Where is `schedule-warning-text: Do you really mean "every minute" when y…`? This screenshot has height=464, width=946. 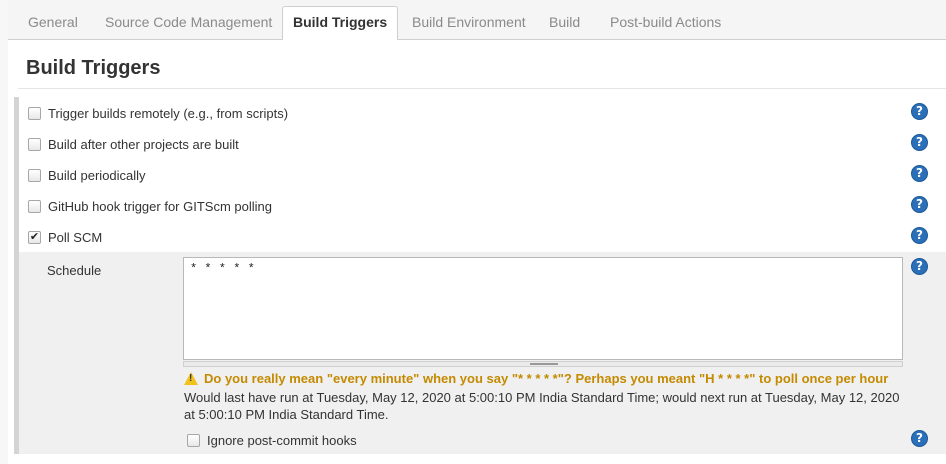
schedule-warning-text: Do you really mean "every minute" when y… is located at coordinates (546, 378).